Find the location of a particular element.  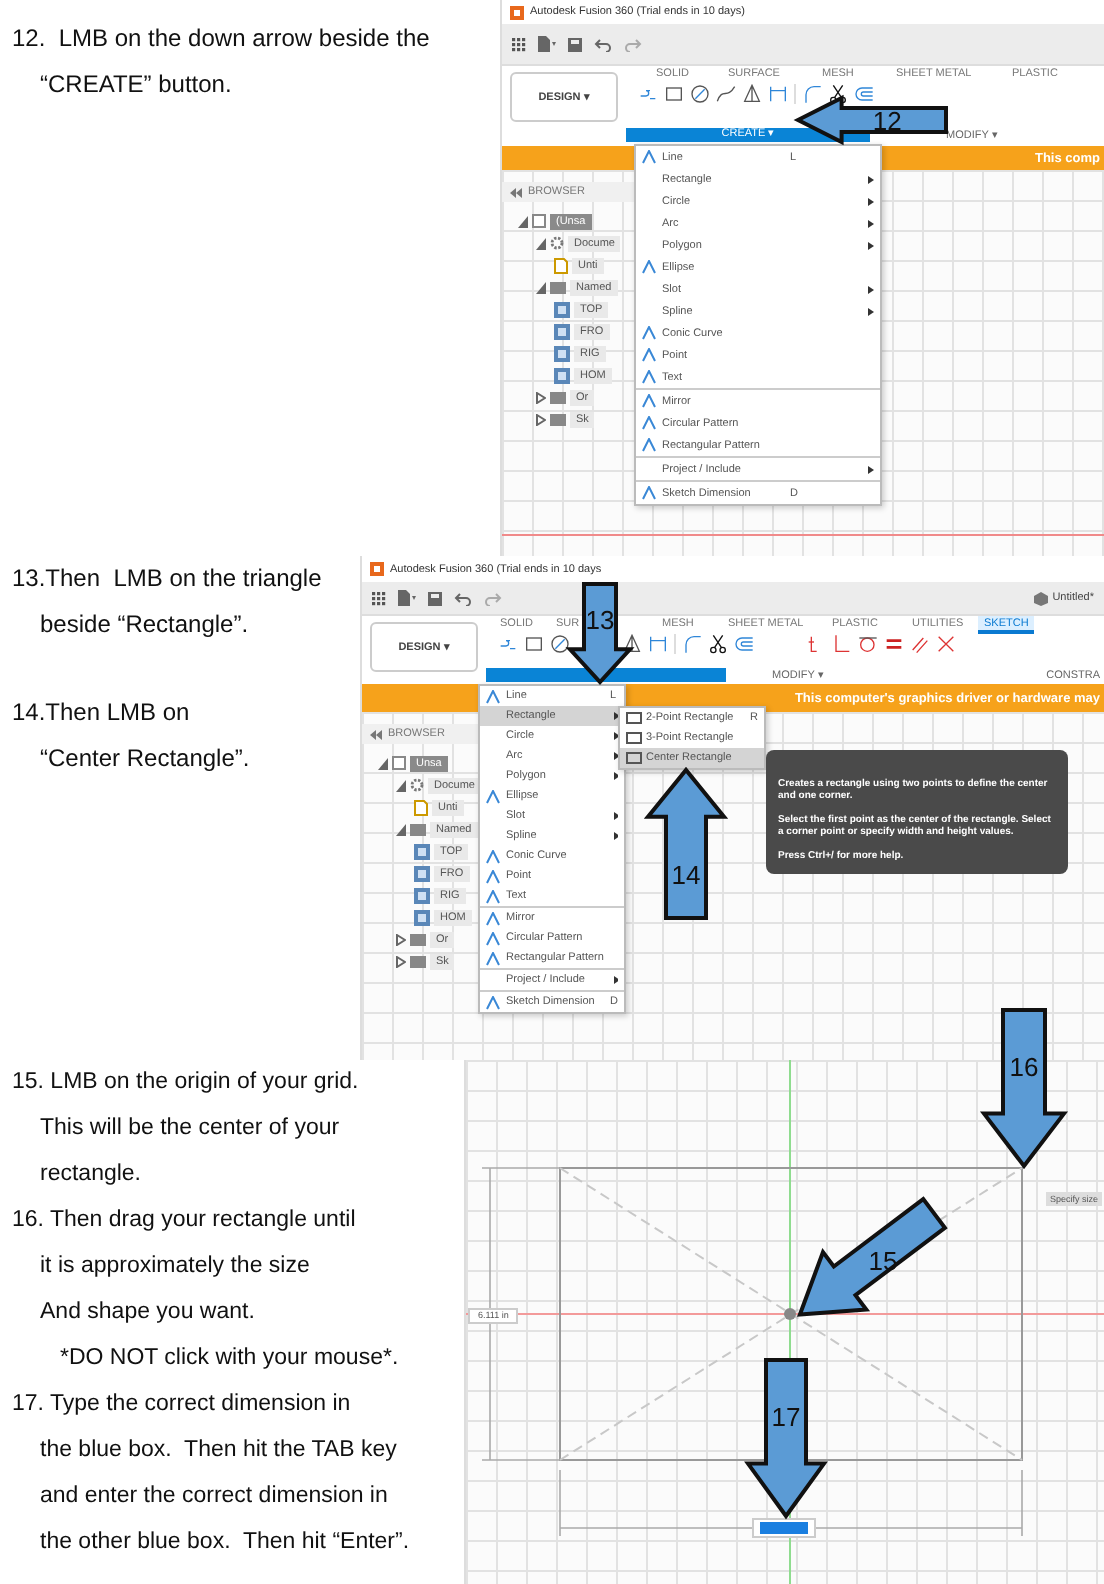

callout-number: 12 is located at coordinates (887, 121).